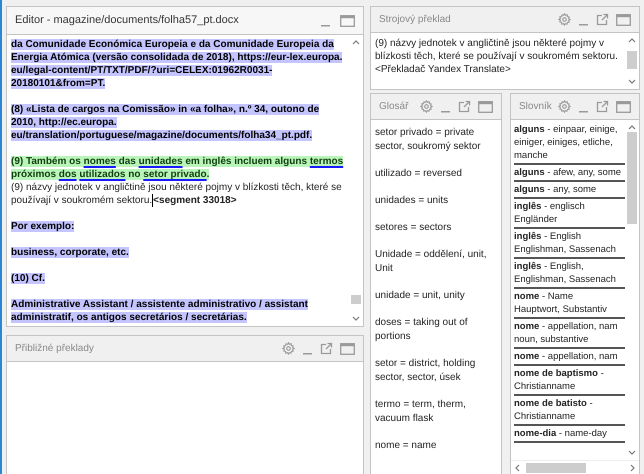 The width and height of the screenshot is (644, 474). I want to click on translation-provider: <Překladač Yandex Translate>, so click(443, 69).